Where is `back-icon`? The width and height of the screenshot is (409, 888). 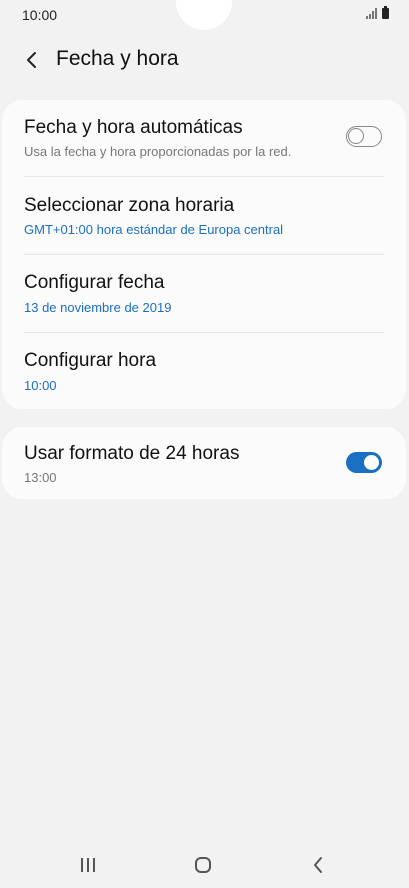
back-icon is located at coordinates (318, 865).